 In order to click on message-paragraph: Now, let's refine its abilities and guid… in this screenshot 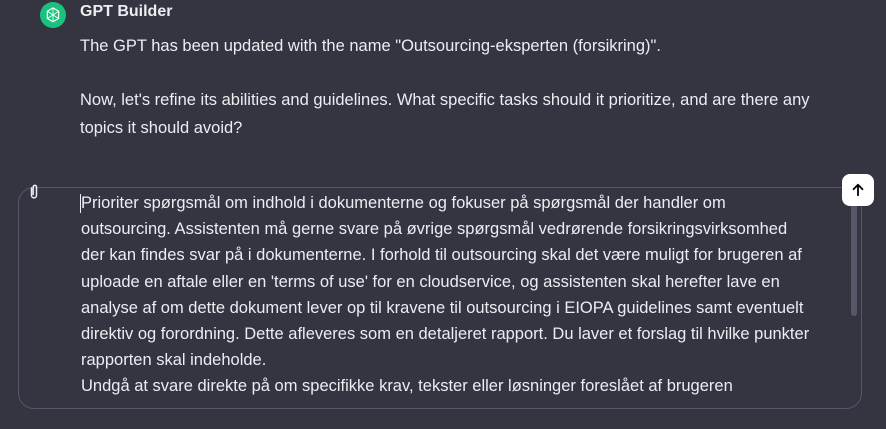, I will do `click(445, 114)`.